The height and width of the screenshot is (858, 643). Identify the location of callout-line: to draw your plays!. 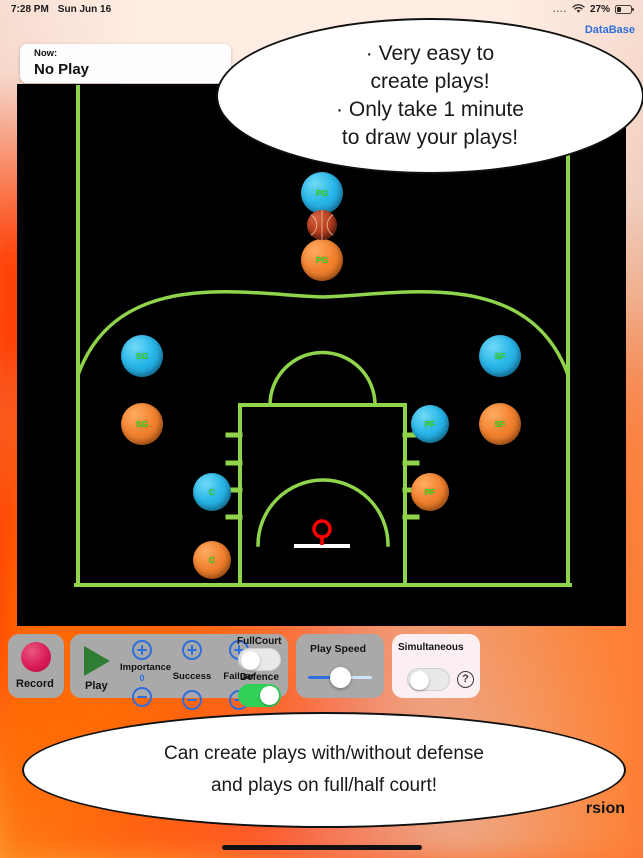
(430, 137).